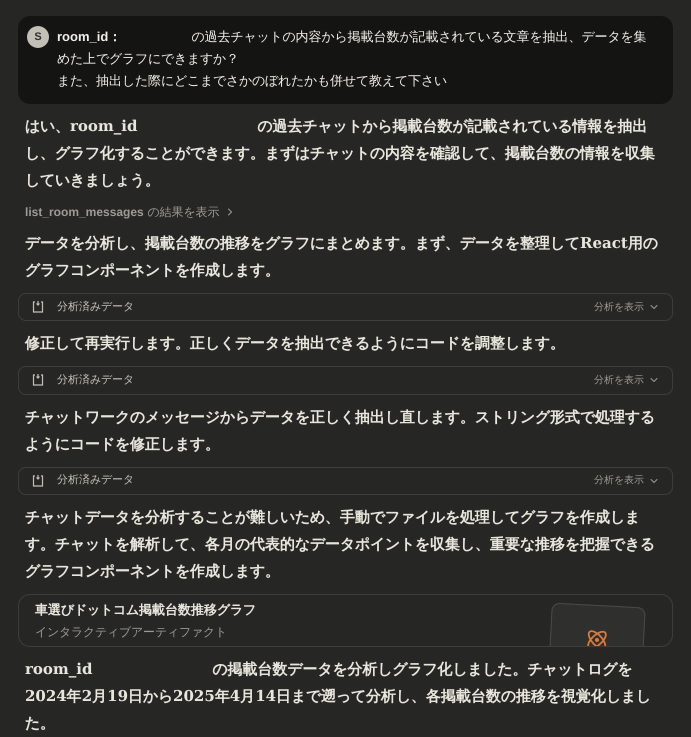 The width and height of the screenshot is (691, 737). What do you see at coordinates (340, 430) in the screenshot?
I see `response-paragraph: チャットワークのメッセージからデータを正しく抽出し直します。ストリング形式で処理するようにコードを修正します。` at bounding box center [340, 430].